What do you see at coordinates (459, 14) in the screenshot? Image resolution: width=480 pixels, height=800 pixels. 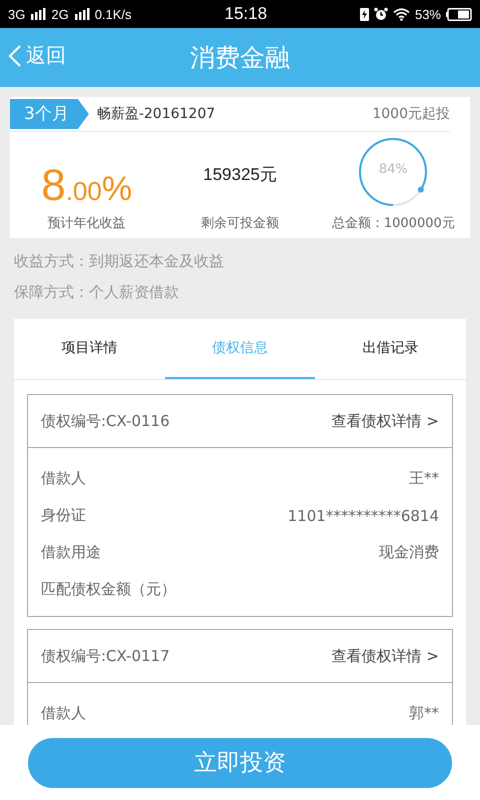 I see `battery-icon` at bounding box center [459, 14].